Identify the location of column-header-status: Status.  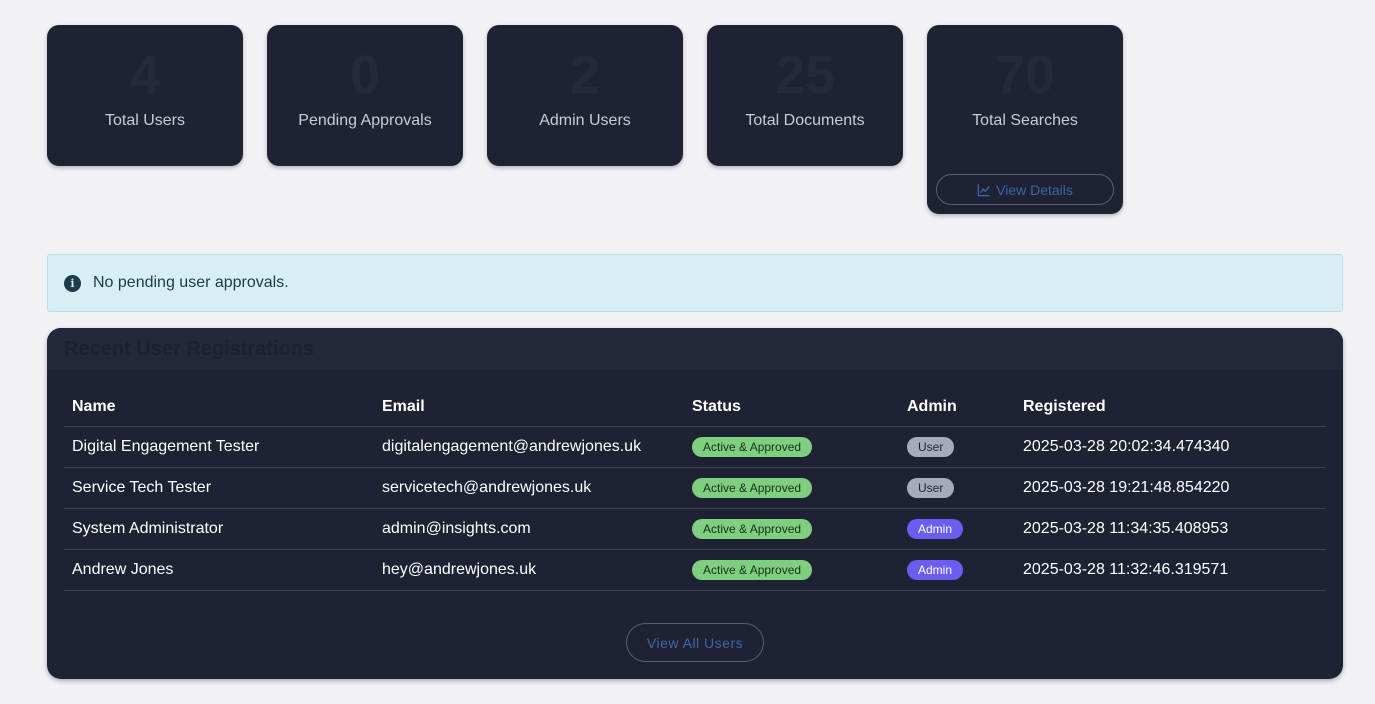
(791, 407).